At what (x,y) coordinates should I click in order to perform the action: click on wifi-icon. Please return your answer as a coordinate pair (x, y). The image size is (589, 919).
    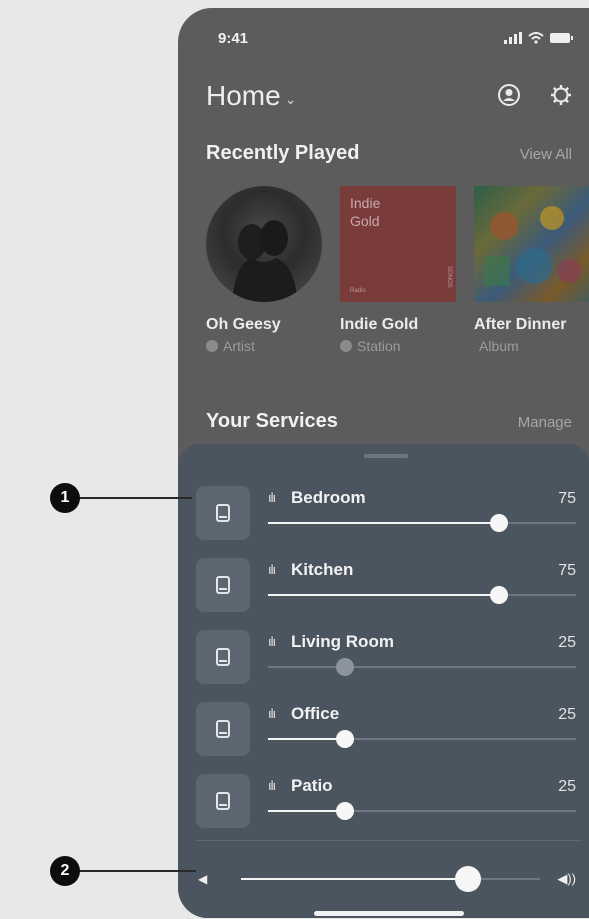
    Looking at the image, I should click on (536, 40).